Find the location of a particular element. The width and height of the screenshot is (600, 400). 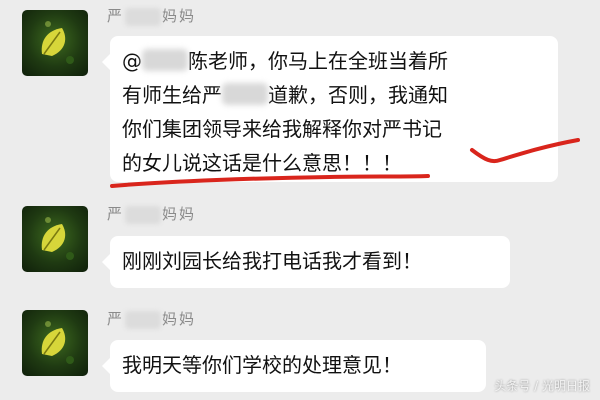

message-bubble: 我明天等你们学校的处理意见！ is located at coordinates (294, 366).